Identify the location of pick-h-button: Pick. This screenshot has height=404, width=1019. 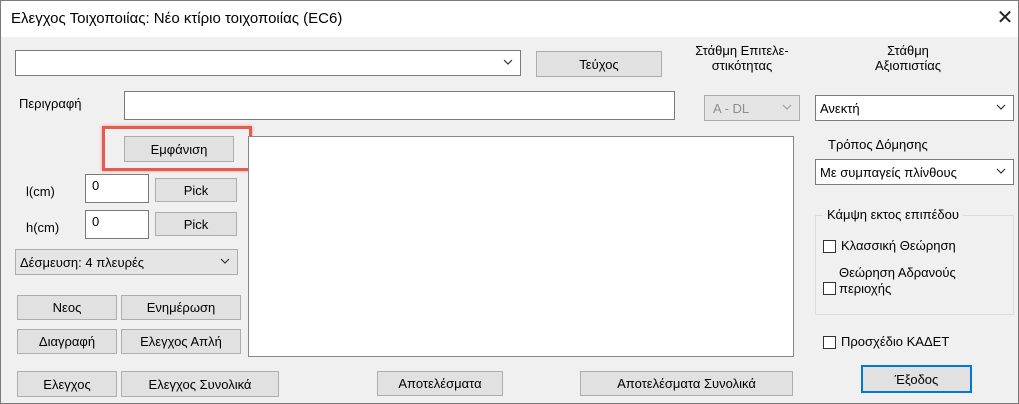
(196, 224).